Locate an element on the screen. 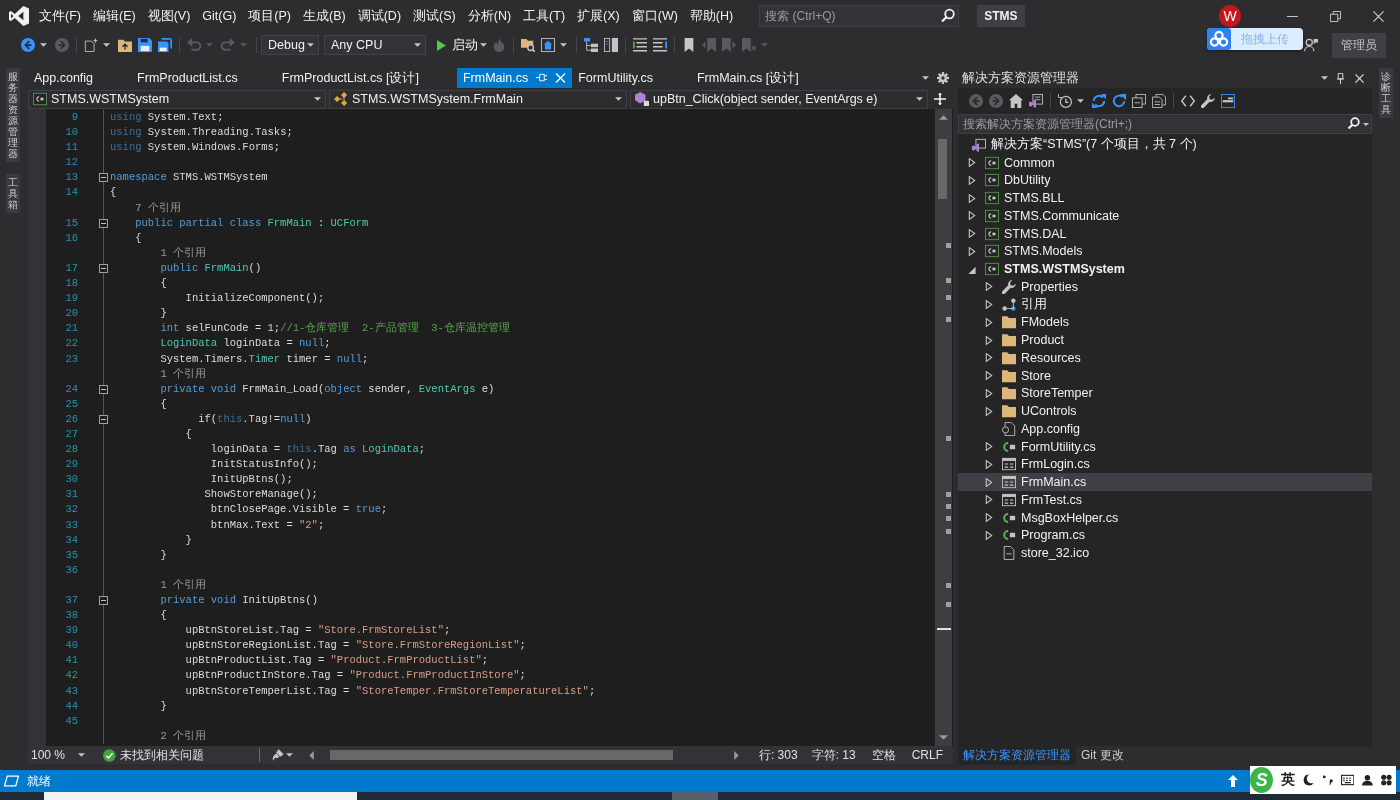 The width and height of the screenshot is (1400, 800). line-position: 行: 303 is located at coordinates (778, 755).